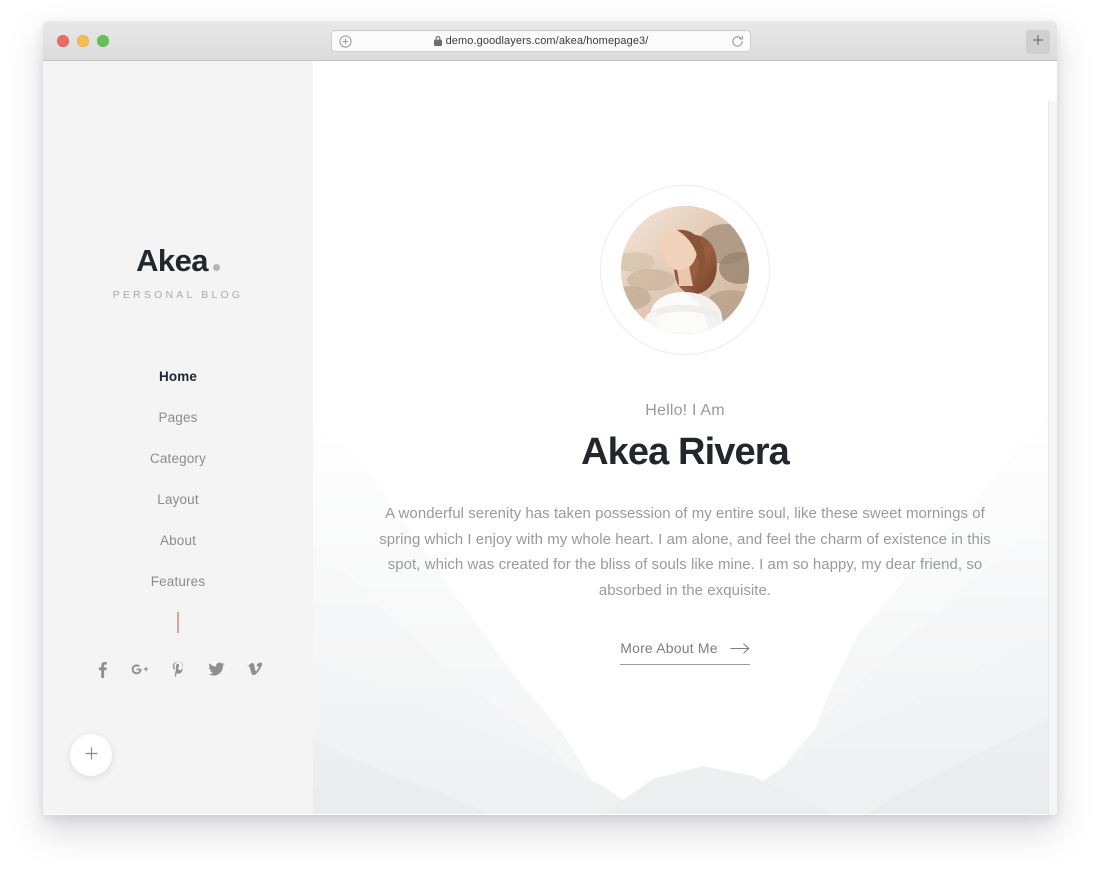  Describe the element at coordinates (216, 267) in the screenshot. I see `brand-dot-icon` at that location.